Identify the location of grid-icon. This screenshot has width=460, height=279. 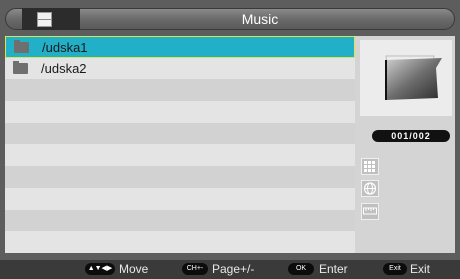
(370, 166).